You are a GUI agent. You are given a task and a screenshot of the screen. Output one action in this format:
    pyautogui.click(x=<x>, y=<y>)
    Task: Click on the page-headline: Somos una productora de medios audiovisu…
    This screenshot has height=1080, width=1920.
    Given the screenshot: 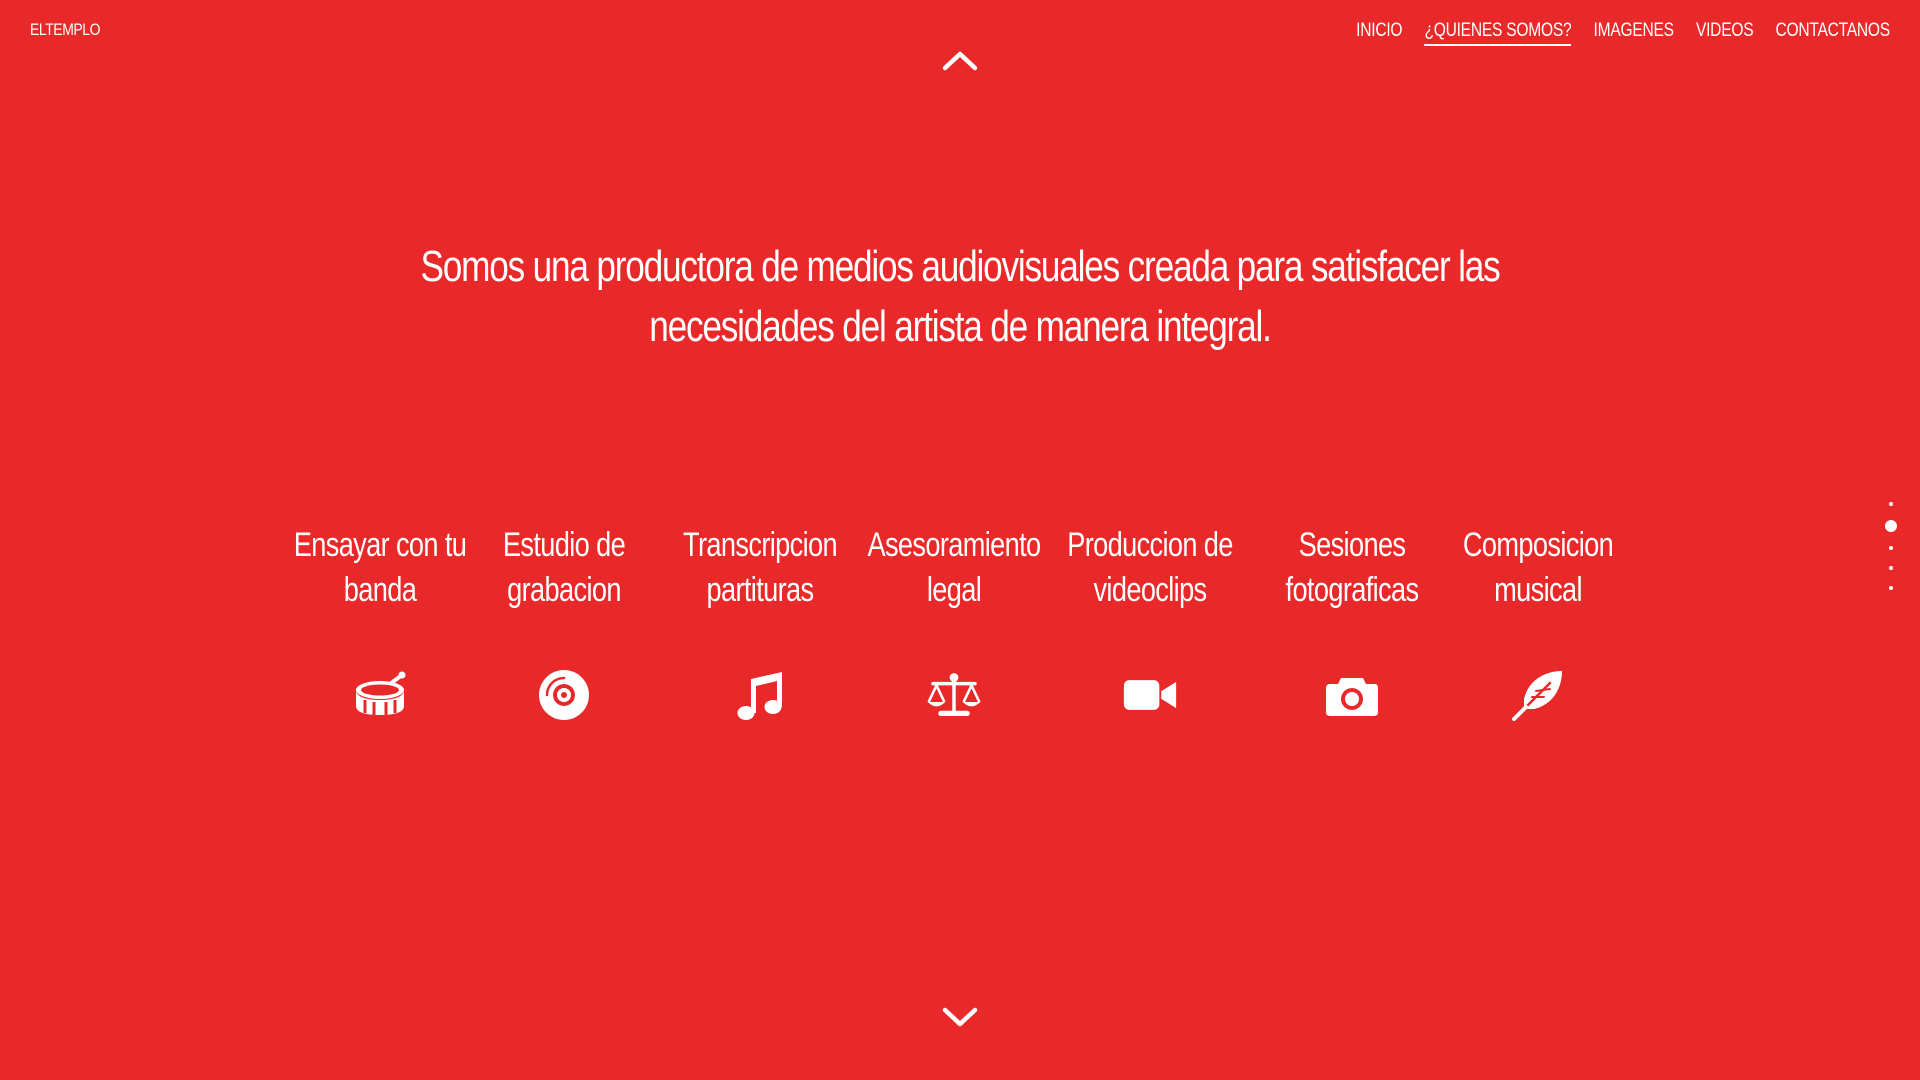 What is the action you would take?
    pyautogui.click(x=960, y=297)
    